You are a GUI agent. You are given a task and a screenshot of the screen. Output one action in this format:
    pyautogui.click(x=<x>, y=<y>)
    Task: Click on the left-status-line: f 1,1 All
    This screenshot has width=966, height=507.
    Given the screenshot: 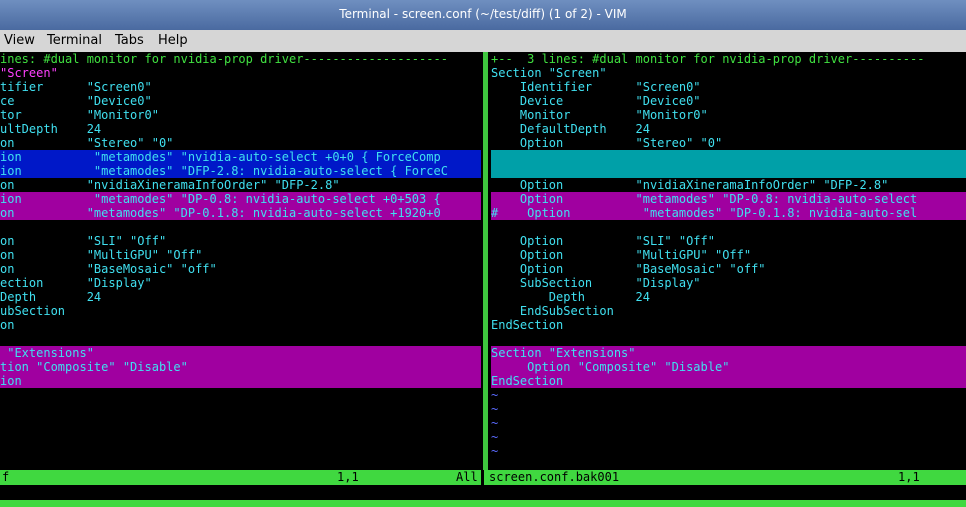 What is the action you would take?
    pyautogui.click(x=240, y=477)
    